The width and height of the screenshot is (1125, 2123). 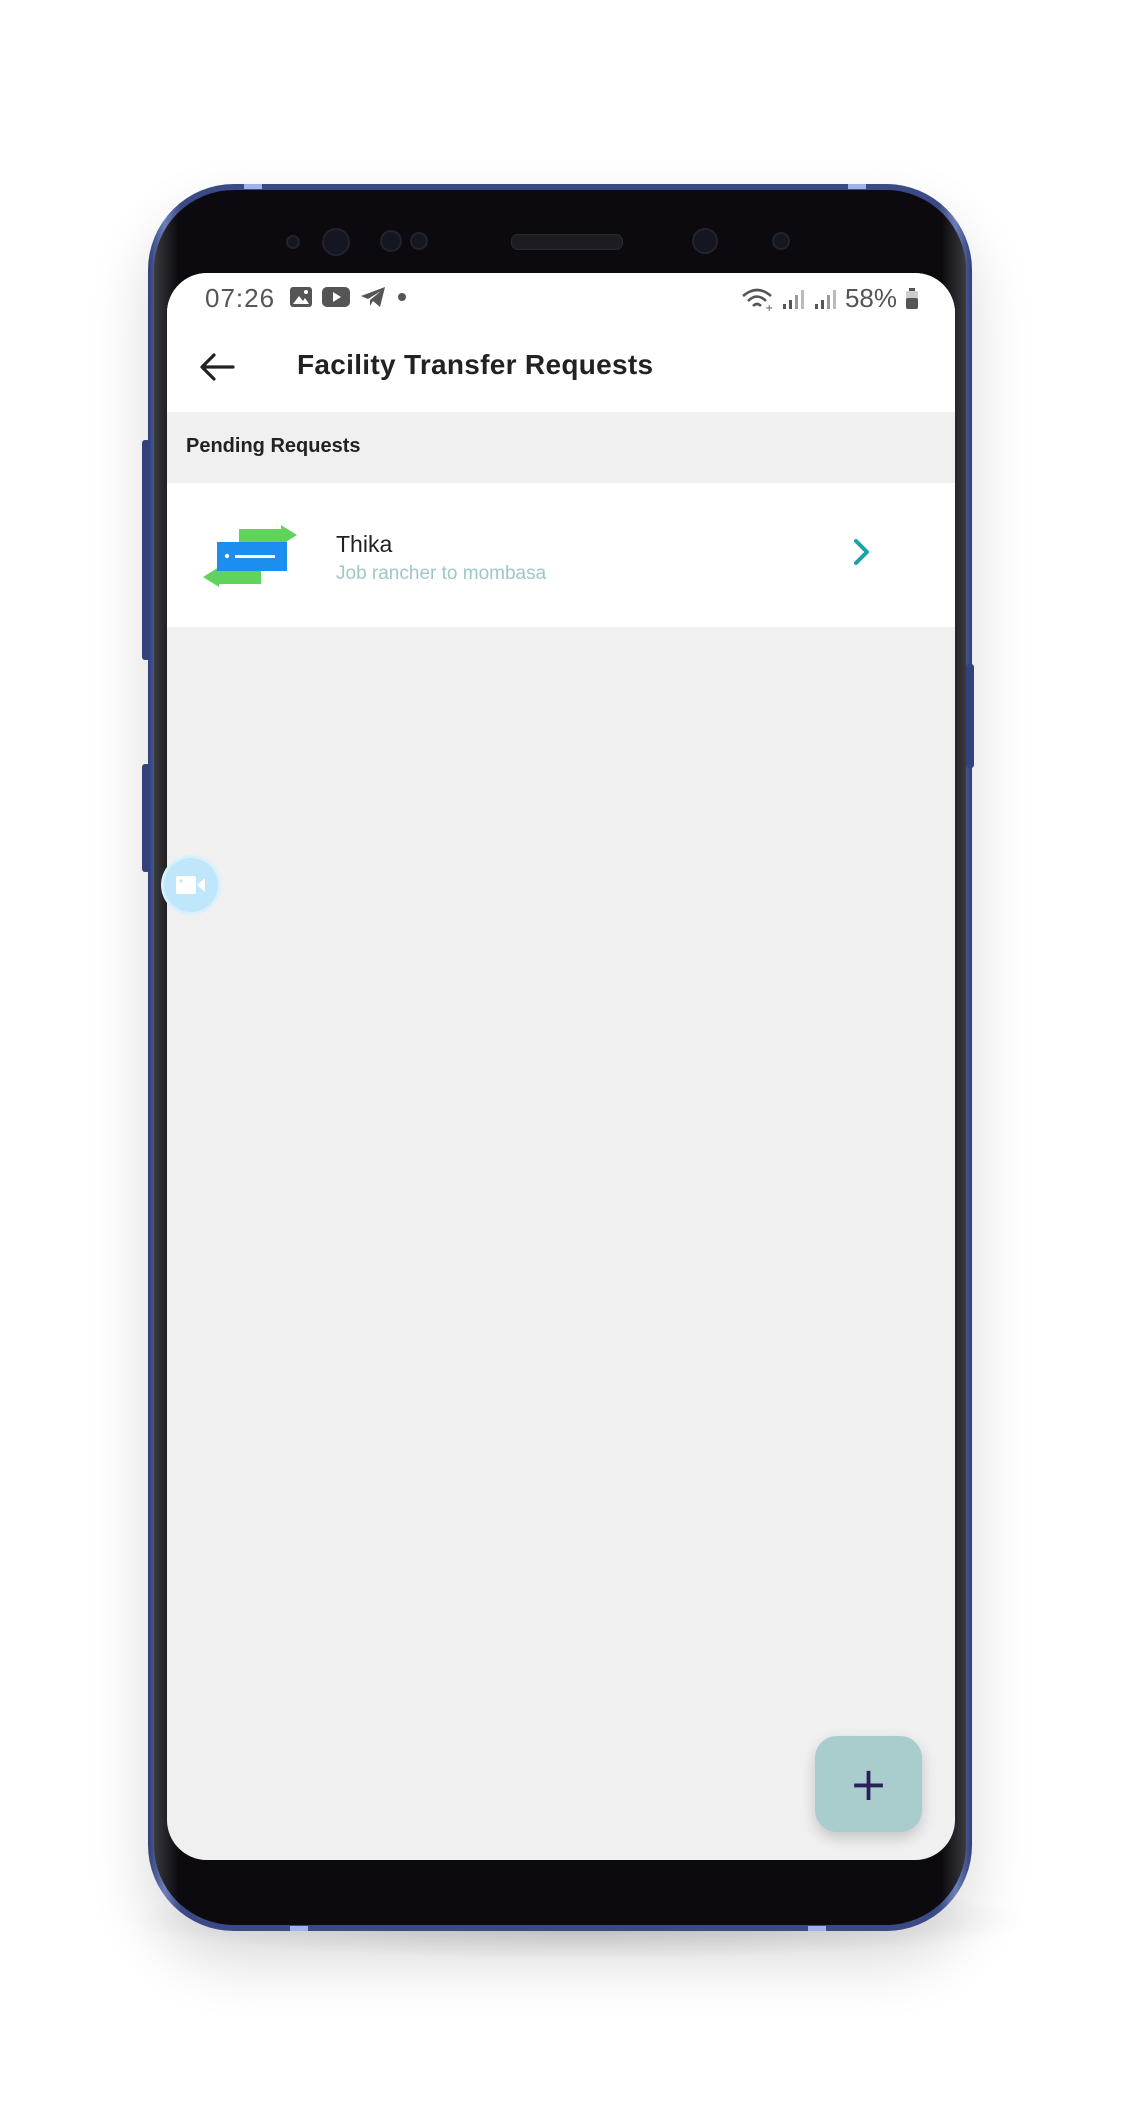 I want to click on add-request-button: +, so click(x=868, y=1784).